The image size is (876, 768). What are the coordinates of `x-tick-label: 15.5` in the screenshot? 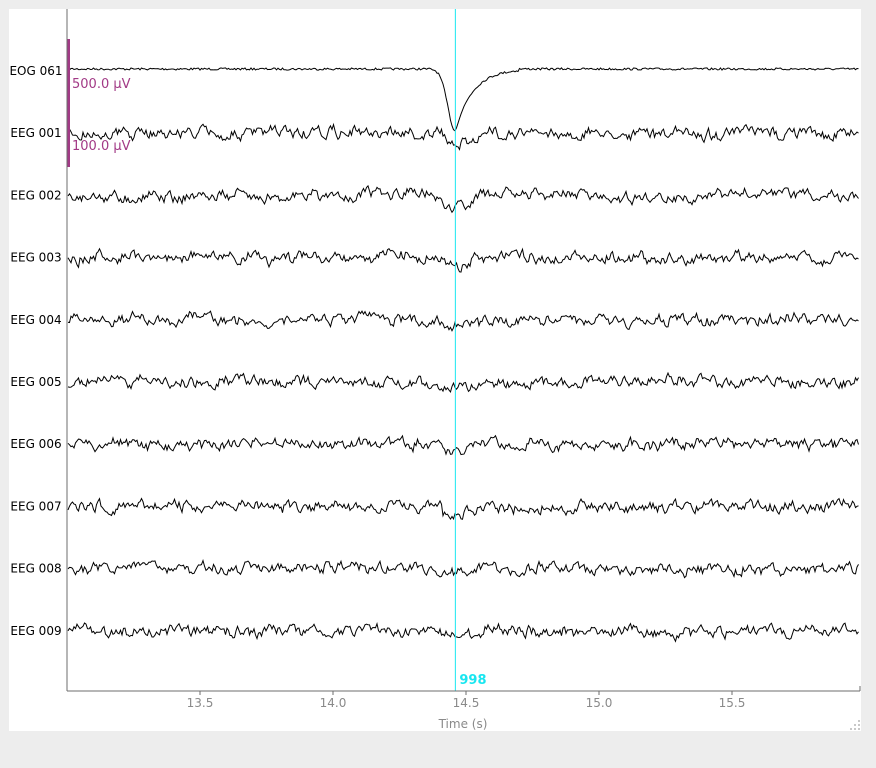 It's located at (732, 703).